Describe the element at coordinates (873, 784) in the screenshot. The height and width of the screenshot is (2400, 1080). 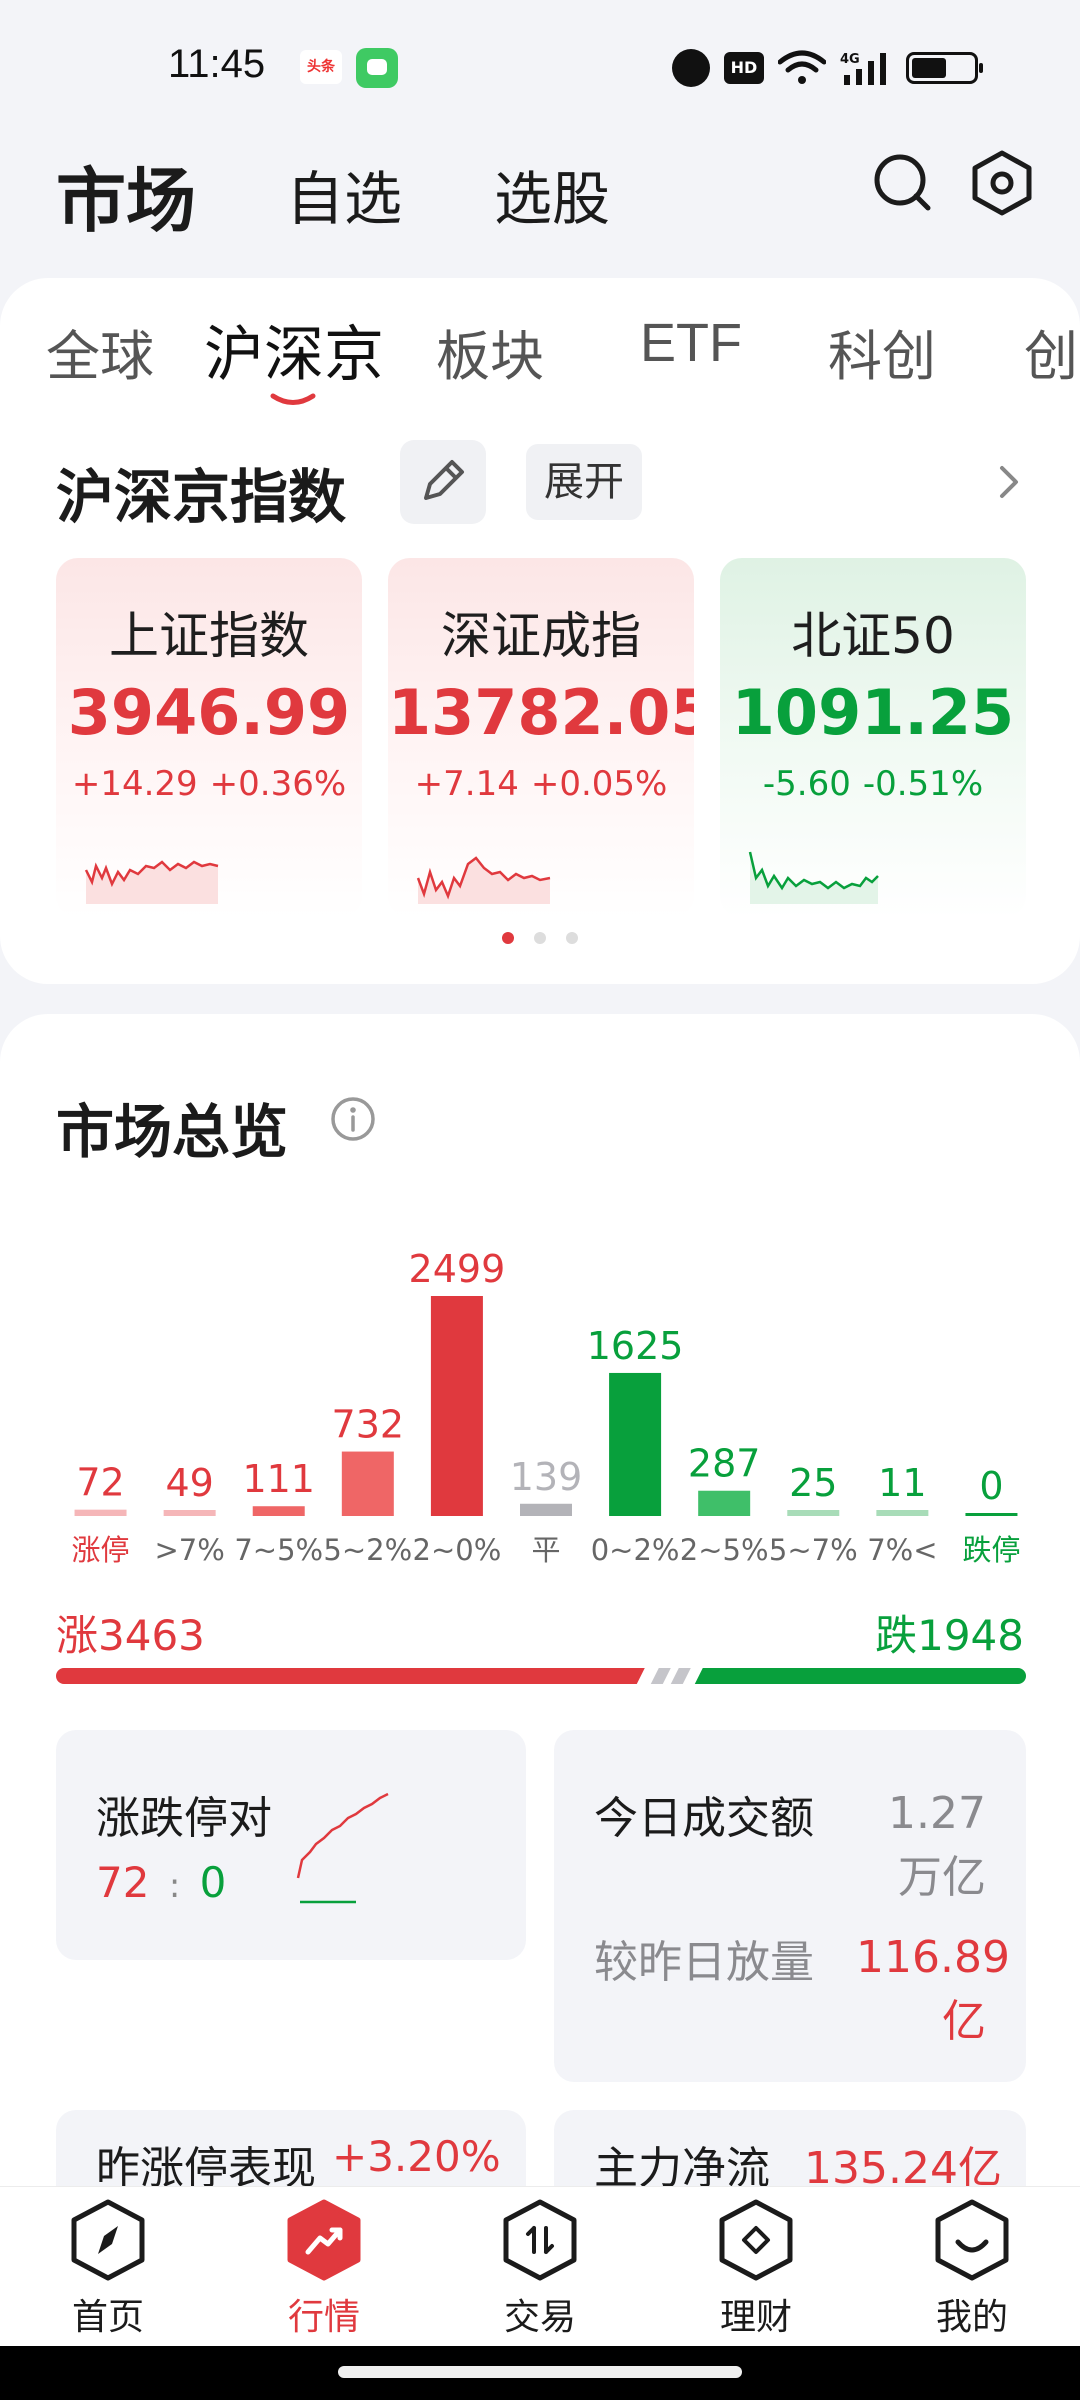
I see `index-change: -5.60 -0.51%` at that location.